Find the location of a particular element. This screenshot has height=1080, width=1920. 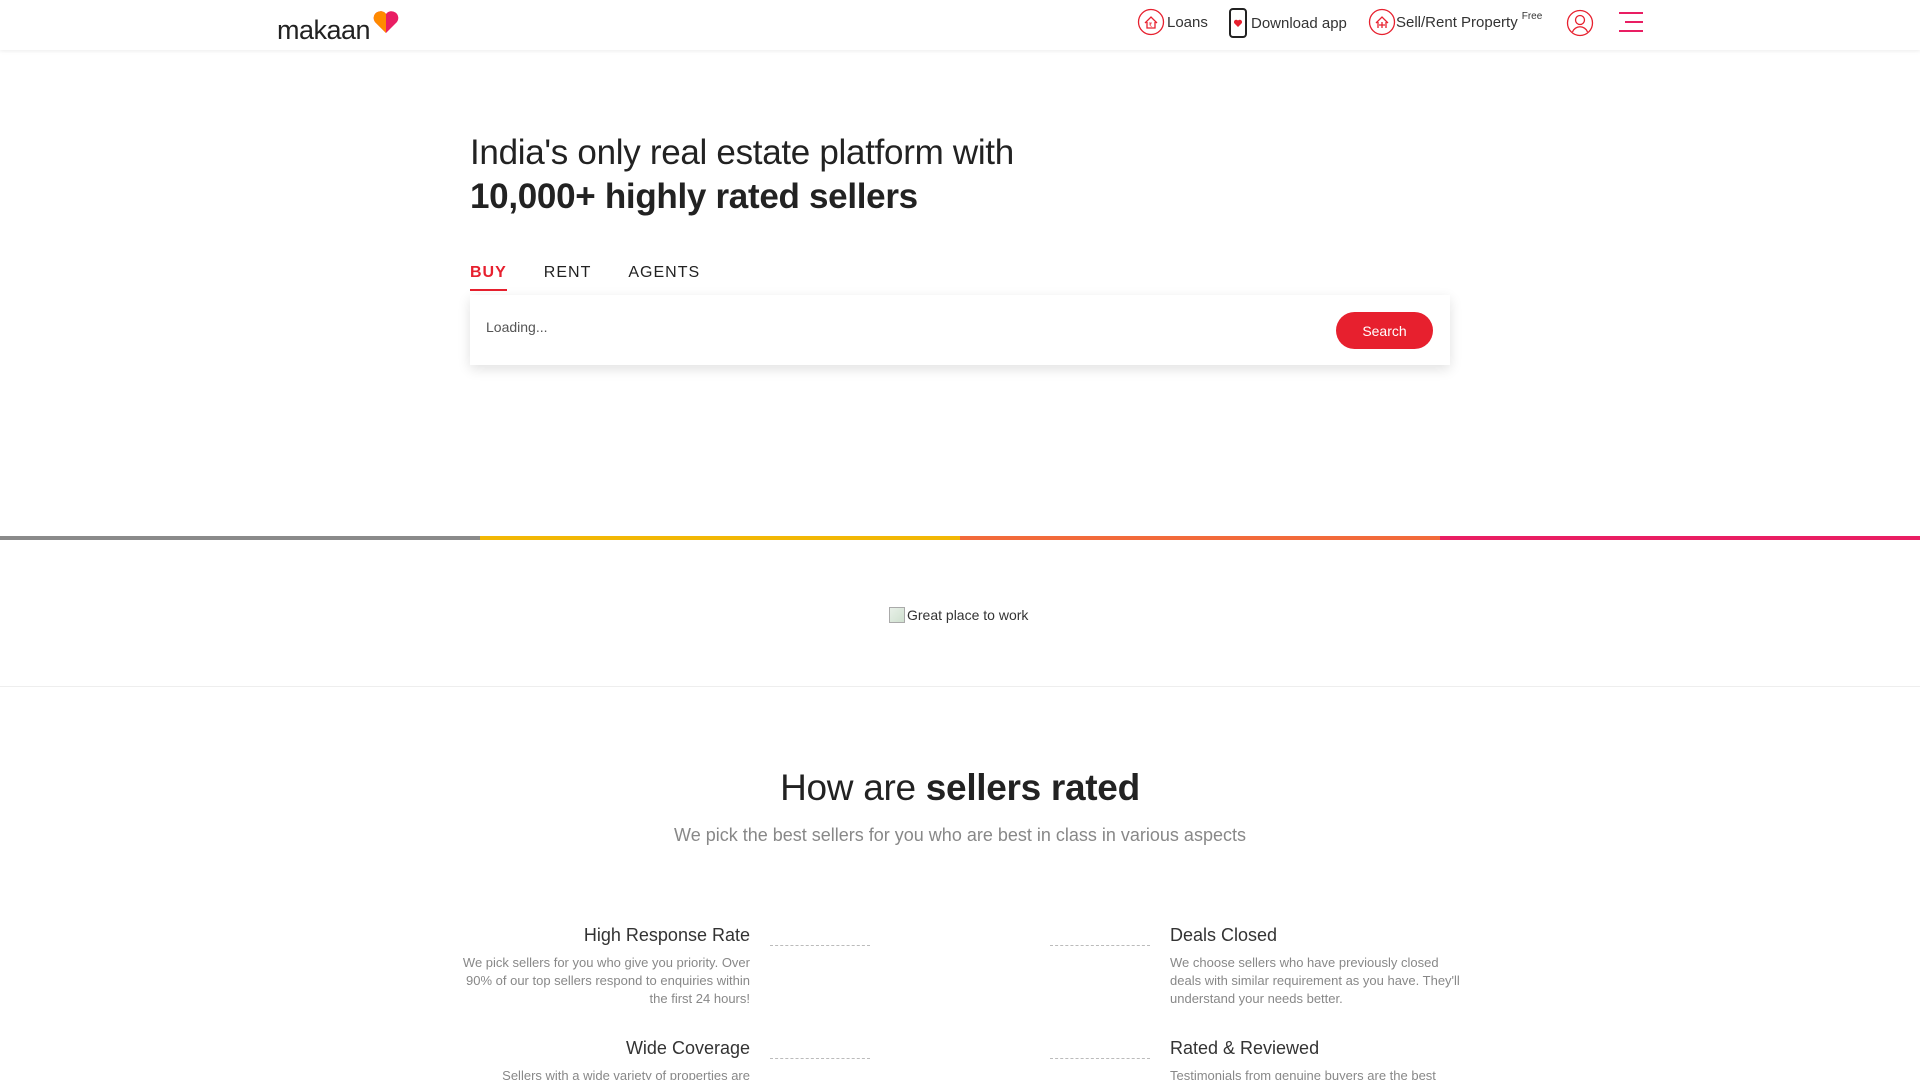

logo-text: makaan is located at coordinates (324, 30).